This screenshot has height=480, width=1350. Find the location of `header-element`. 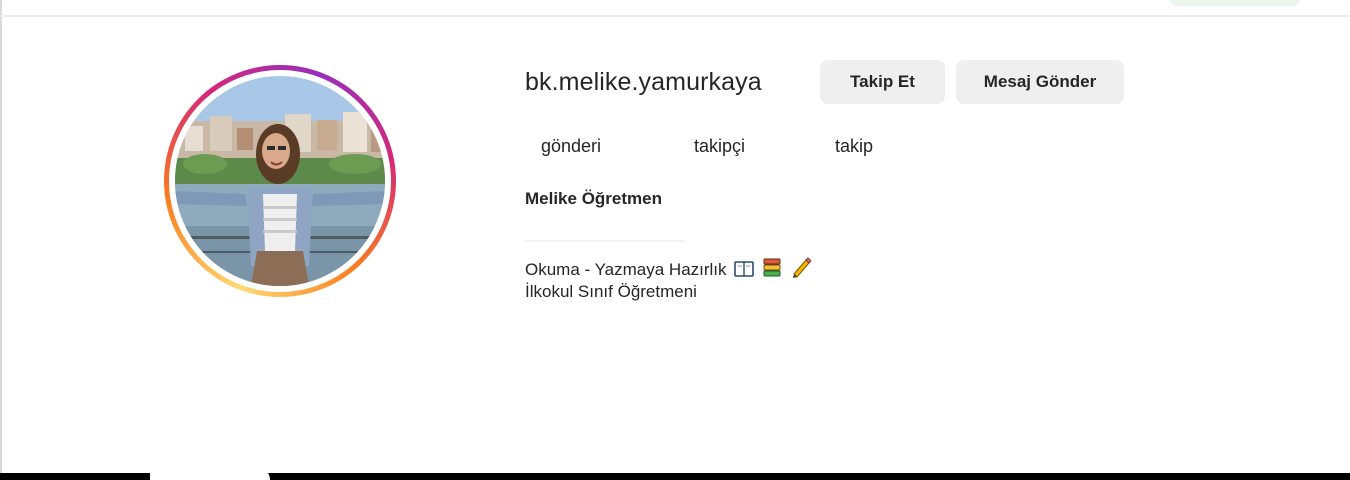

header-element is located at coordinates (1235, 3).